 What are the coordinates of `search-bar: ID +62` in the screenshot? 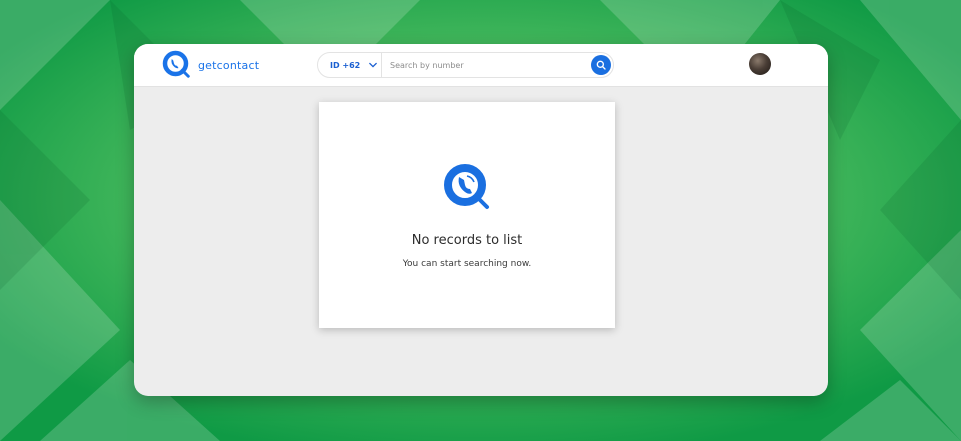 It's located at (465, 65).